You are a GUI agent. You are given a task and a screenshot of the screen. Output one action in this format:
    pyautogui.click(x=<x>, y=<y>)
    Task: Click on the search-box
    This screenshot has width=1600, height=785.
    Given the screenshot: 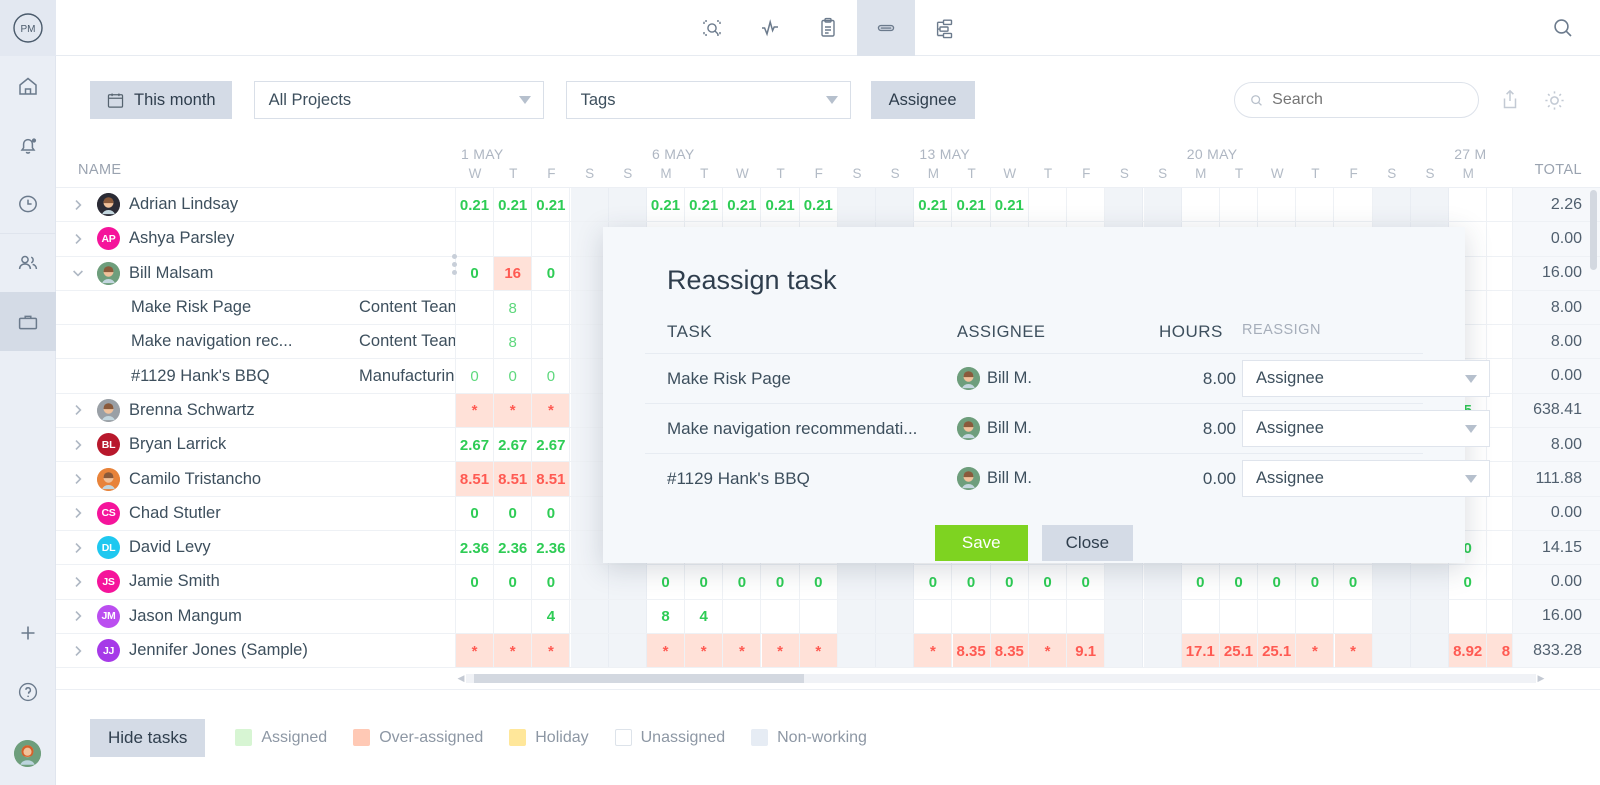 What is the action you would take?
    pyautogui.click(x=1356, y=100)
    